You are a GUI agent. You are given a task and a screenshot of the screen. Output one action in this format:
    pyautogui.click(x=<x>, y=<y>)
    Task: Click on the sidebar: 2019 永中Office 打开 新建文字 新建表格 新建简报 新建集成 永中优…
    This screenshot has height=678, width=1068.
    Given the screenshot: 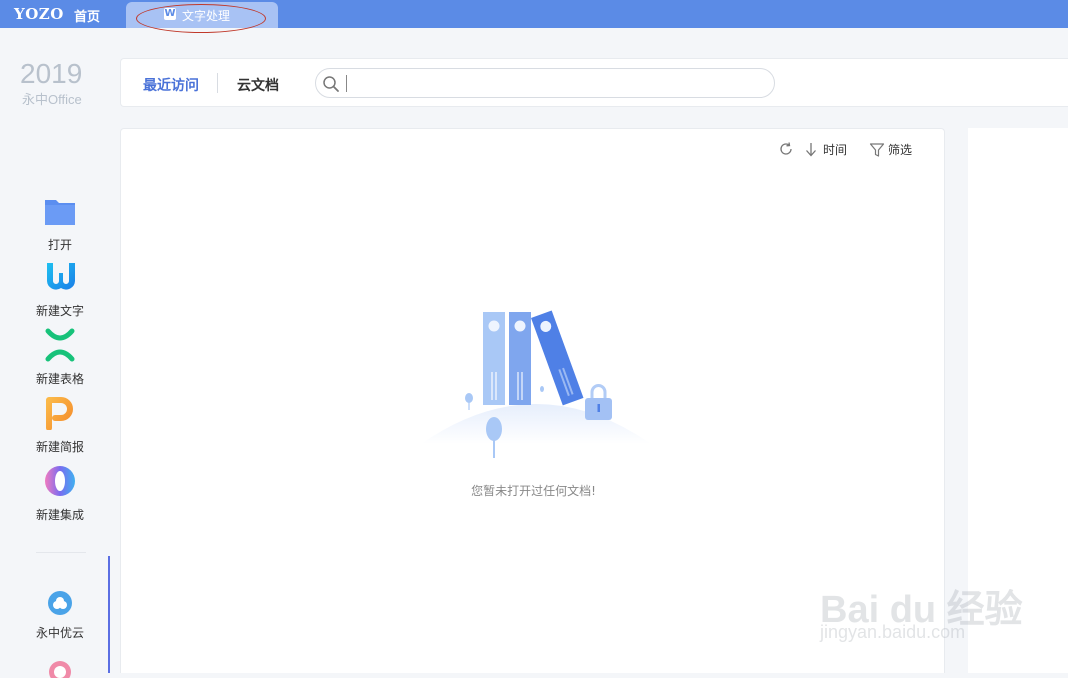 What is the action you would take?
    pyautogui.click(x=55, y=353)
    